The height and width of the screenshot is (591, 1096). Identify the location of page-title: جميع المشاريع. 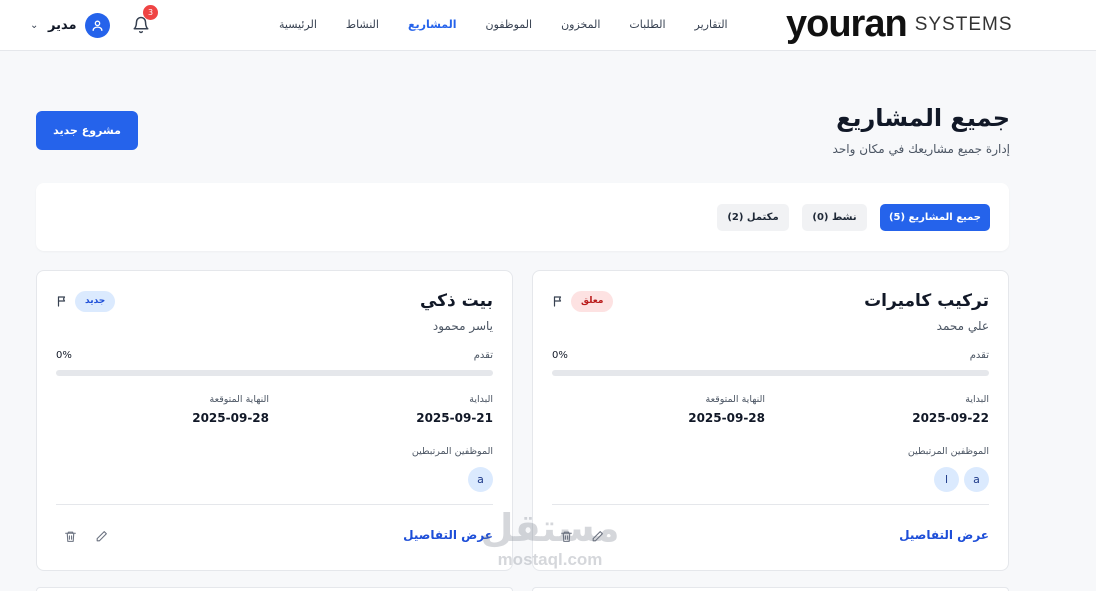
(923, 118).